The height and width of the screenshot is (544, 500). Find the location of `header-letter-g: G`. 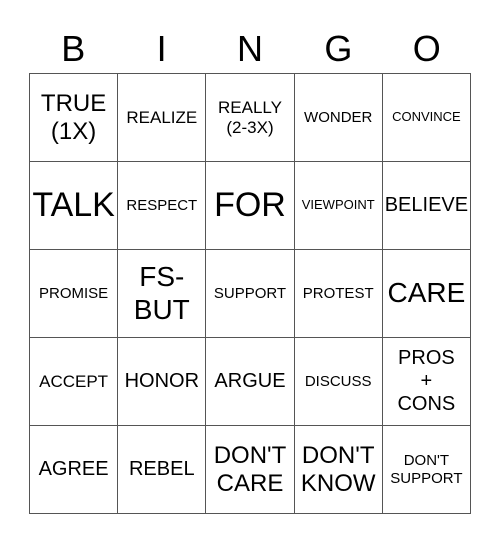

header-letter-g: G is located at coordinates (338, 48).